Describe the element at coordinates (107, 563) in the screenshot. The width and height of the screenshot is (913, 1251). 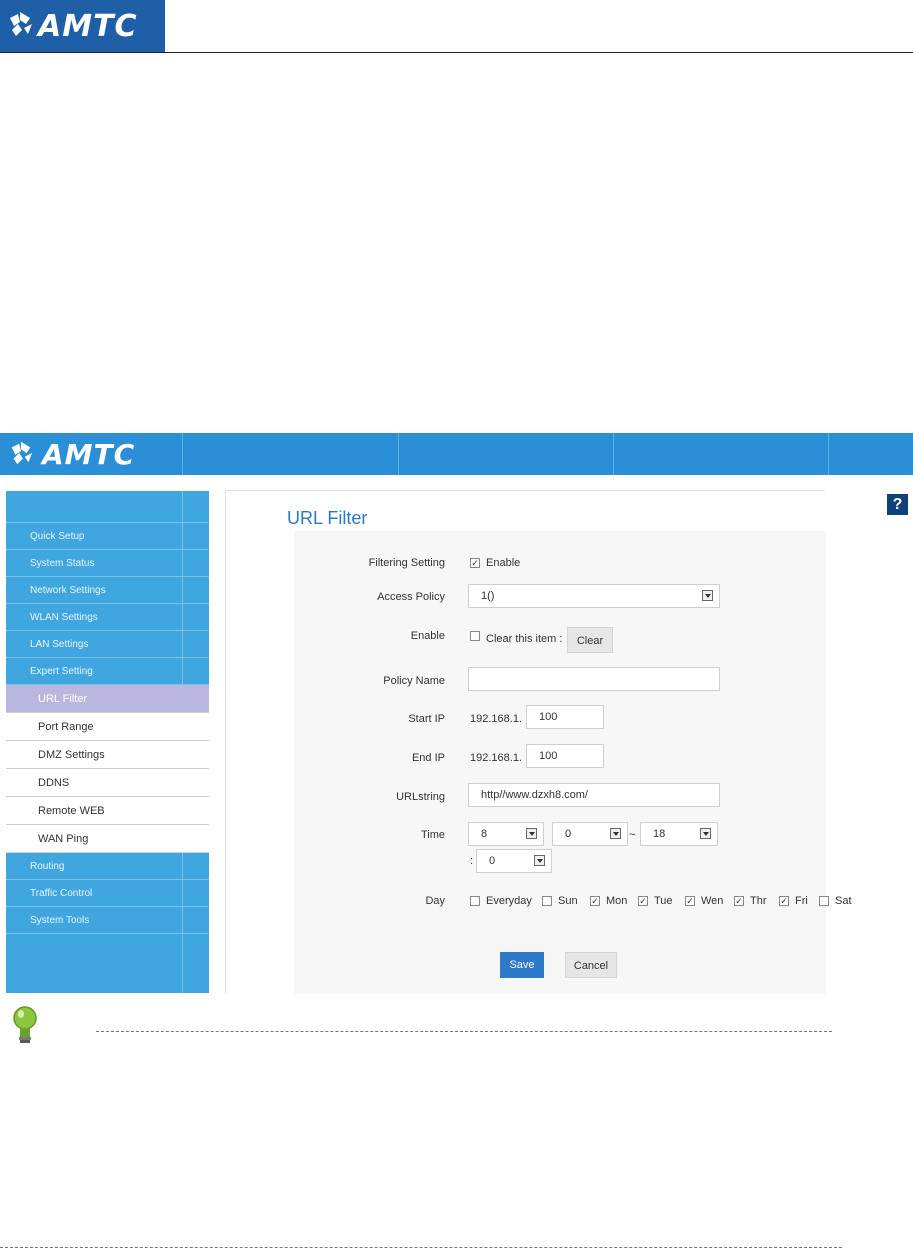
I see `sidebar-item-system-status: System Status` at that location.